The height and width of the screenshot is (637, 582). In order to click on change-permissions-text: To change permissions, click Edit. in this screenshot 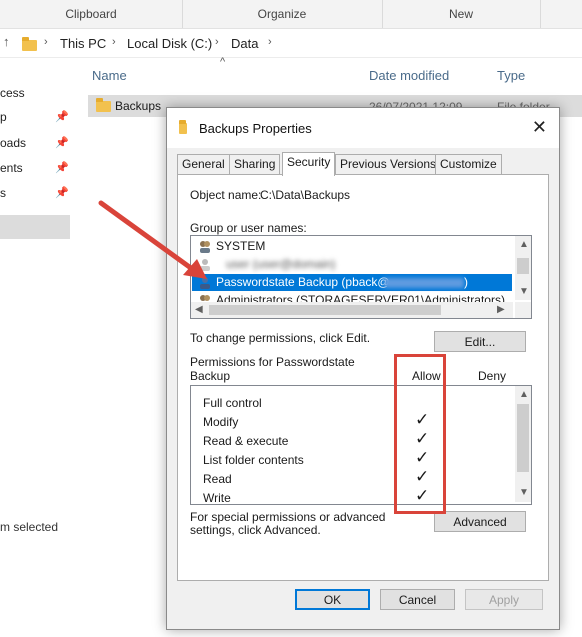, I will do `click(280, 338)`.